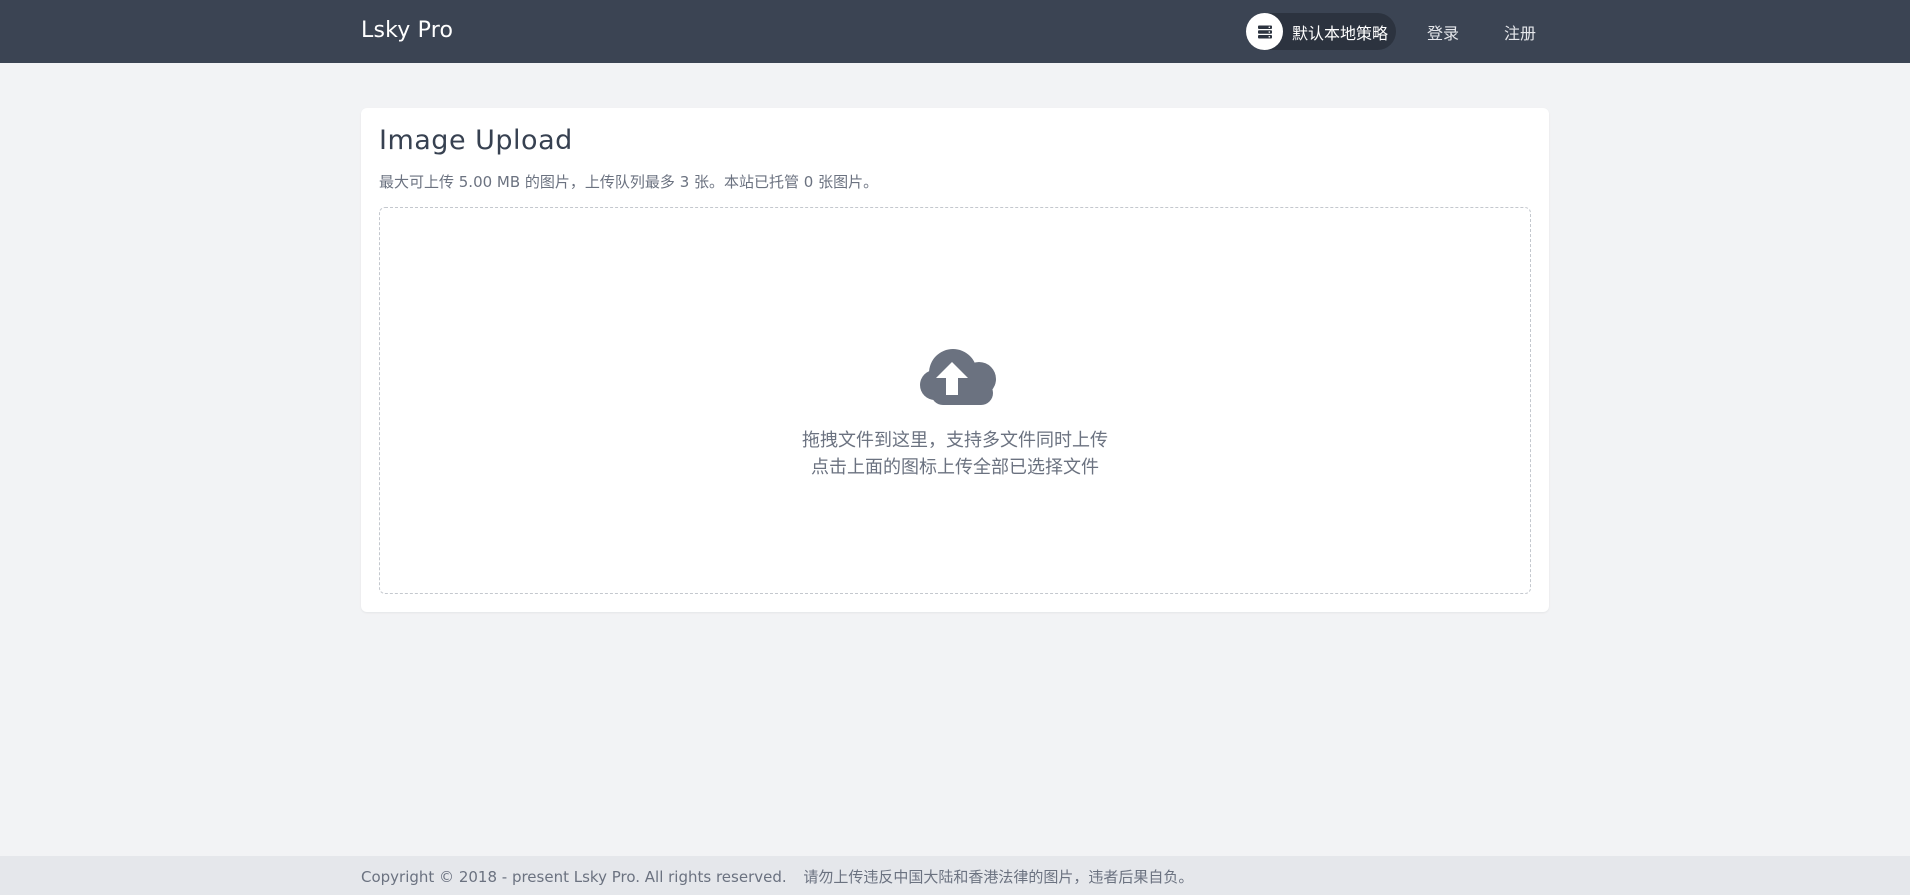  What do you see at coordinates (1443, 32) in the screenshot?
I see `login-link: 登录` at bounding box center [1443, 32].